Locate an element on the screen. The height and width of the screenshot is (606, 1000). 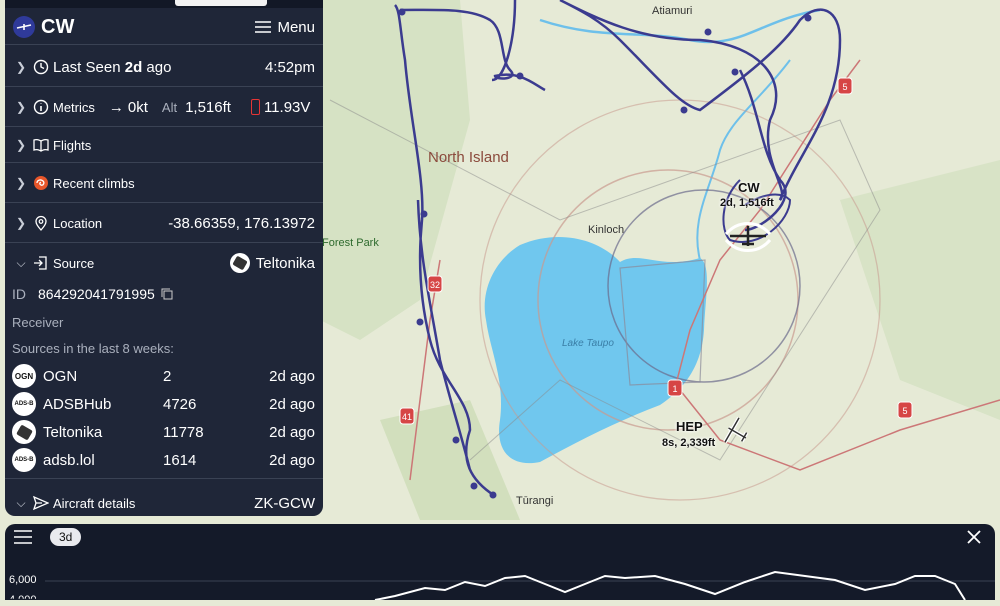
source-count: 11778 is located at coordinates (183, 432).